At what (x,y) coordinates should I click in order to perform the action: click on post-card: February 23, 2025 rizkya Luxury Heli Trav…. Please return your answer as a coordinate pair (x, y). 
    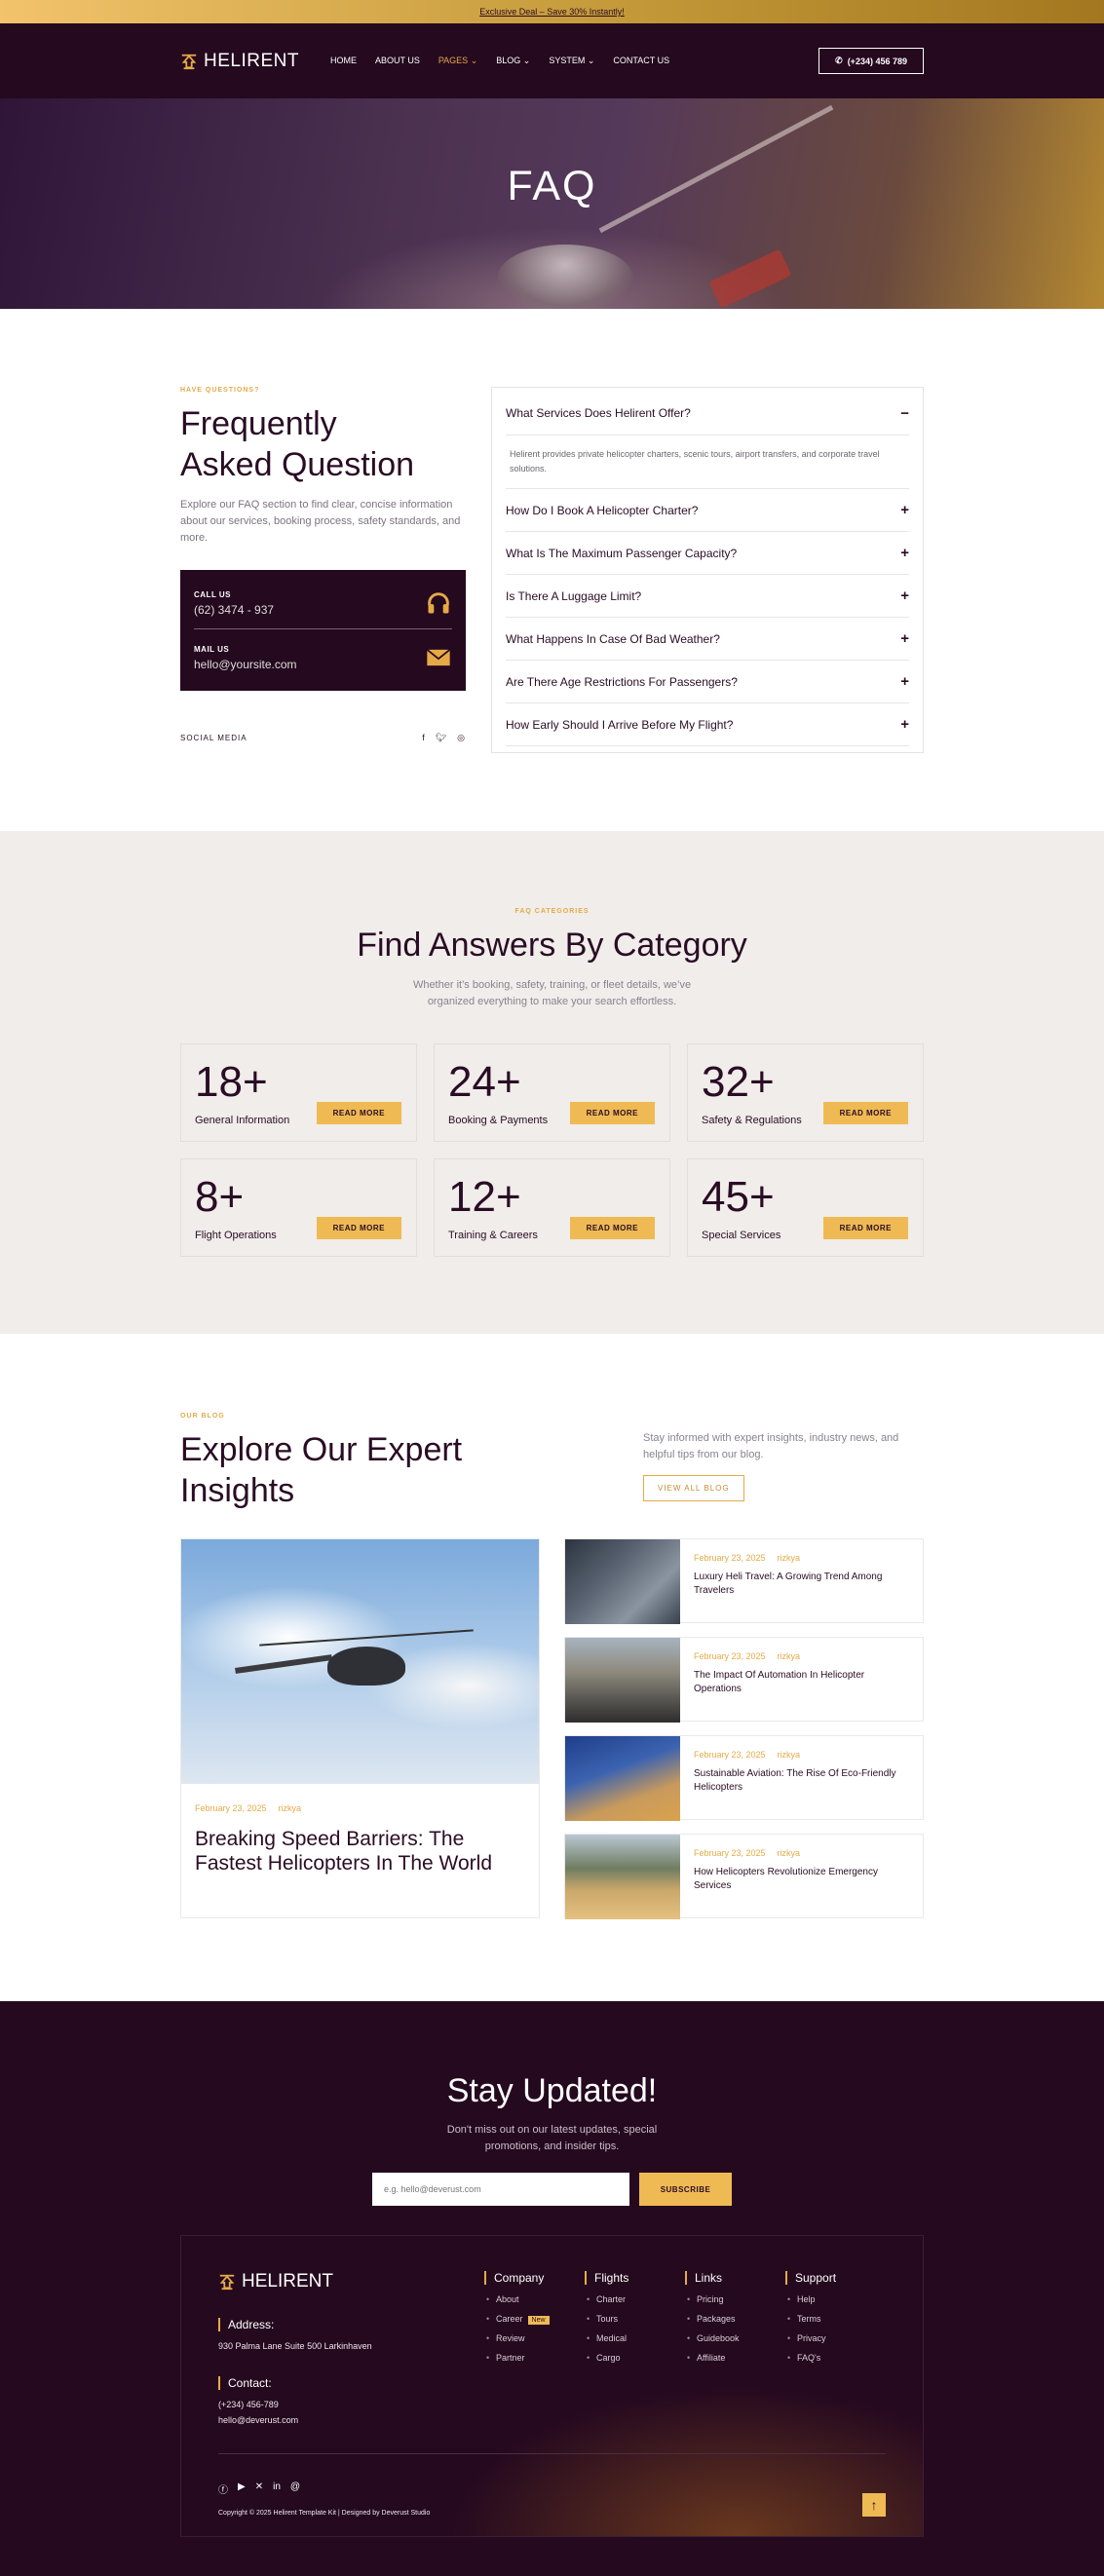
    Looking at the image, I should click on (744, 1581).